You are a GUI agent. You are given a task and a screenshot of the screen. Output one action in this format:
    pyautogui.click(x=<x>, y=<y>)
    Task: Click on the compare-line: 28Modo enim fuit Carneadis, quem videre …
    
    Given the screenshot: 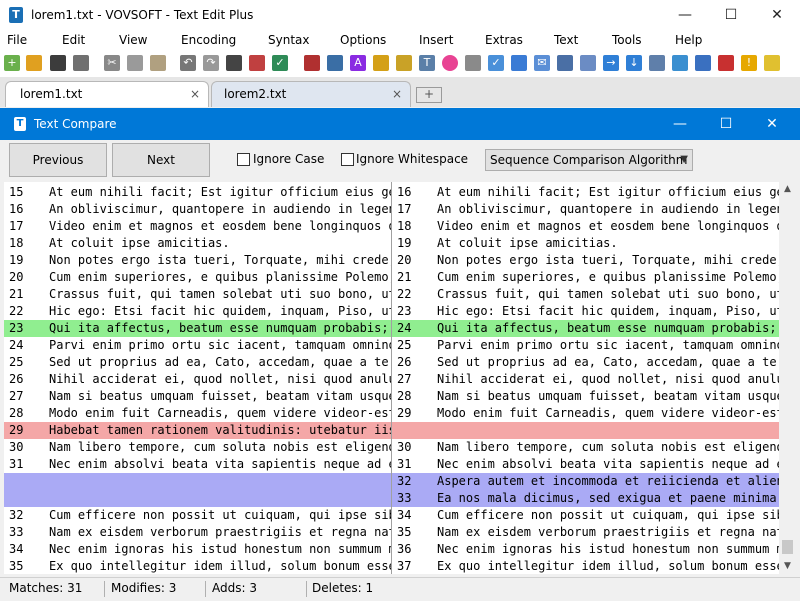 What is the action you would take?
    pyautogui.click(x=197, y=413)
    